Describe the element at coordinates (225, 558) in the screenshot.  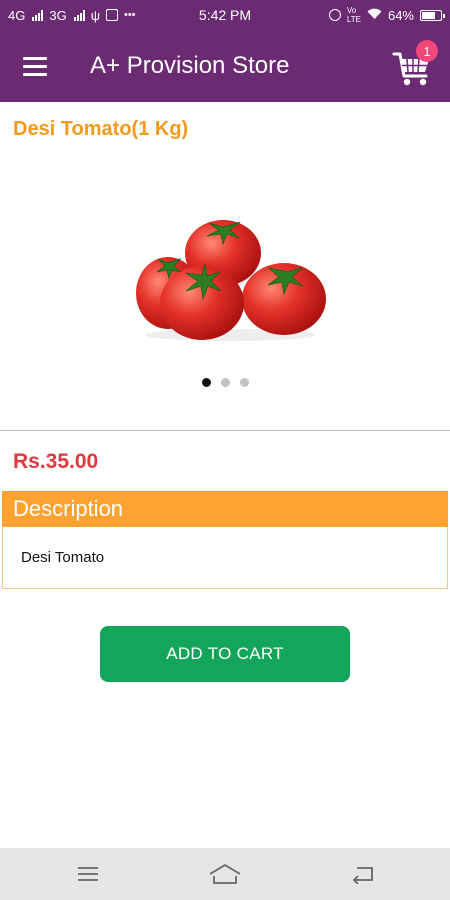
I see `description-text: Desi Tomato` at that location.